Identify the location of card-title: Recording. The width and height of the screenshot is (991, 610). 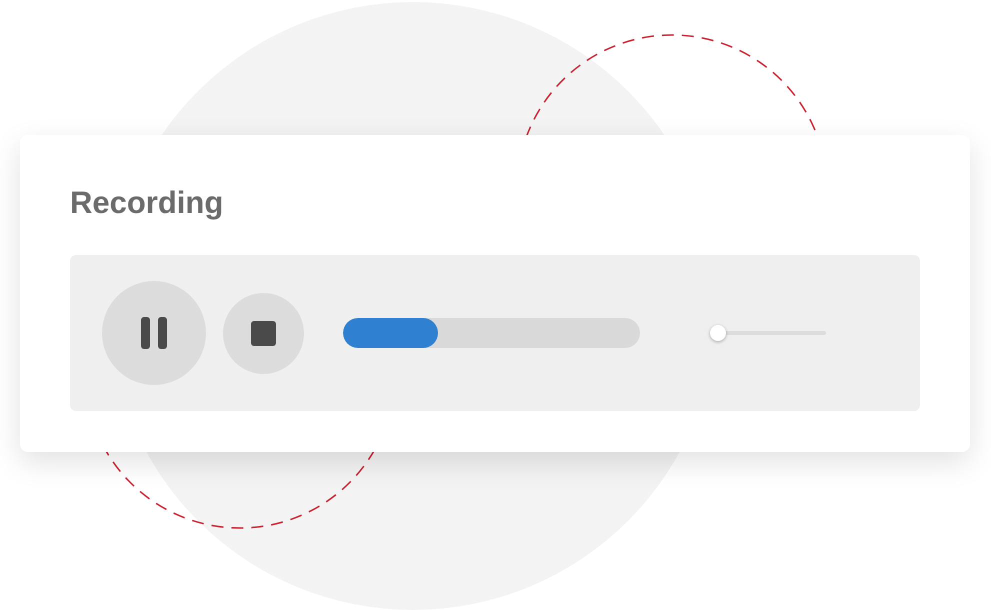
(147, 203).